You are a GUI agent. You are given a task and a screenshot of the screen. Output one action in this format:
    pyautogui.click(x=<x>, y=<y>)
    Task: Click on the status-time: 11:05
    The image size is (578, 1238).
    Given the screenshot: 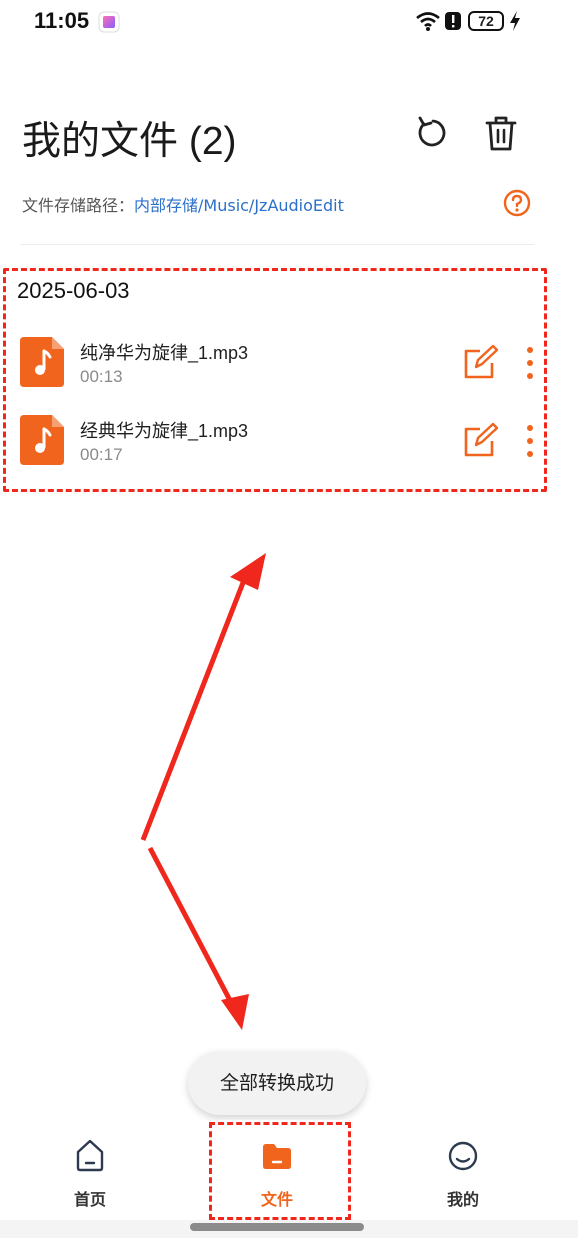 What is the action you would take?
    pyautogui.click(x=62, y=20)
    